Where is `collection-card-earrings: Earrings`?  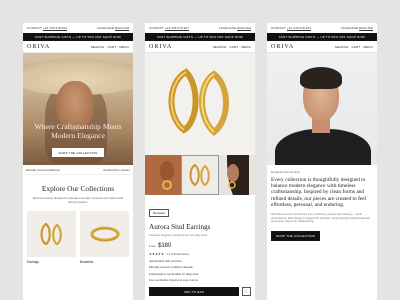 collection-card-earrings: Earrings is located at coordinates (51, 237).